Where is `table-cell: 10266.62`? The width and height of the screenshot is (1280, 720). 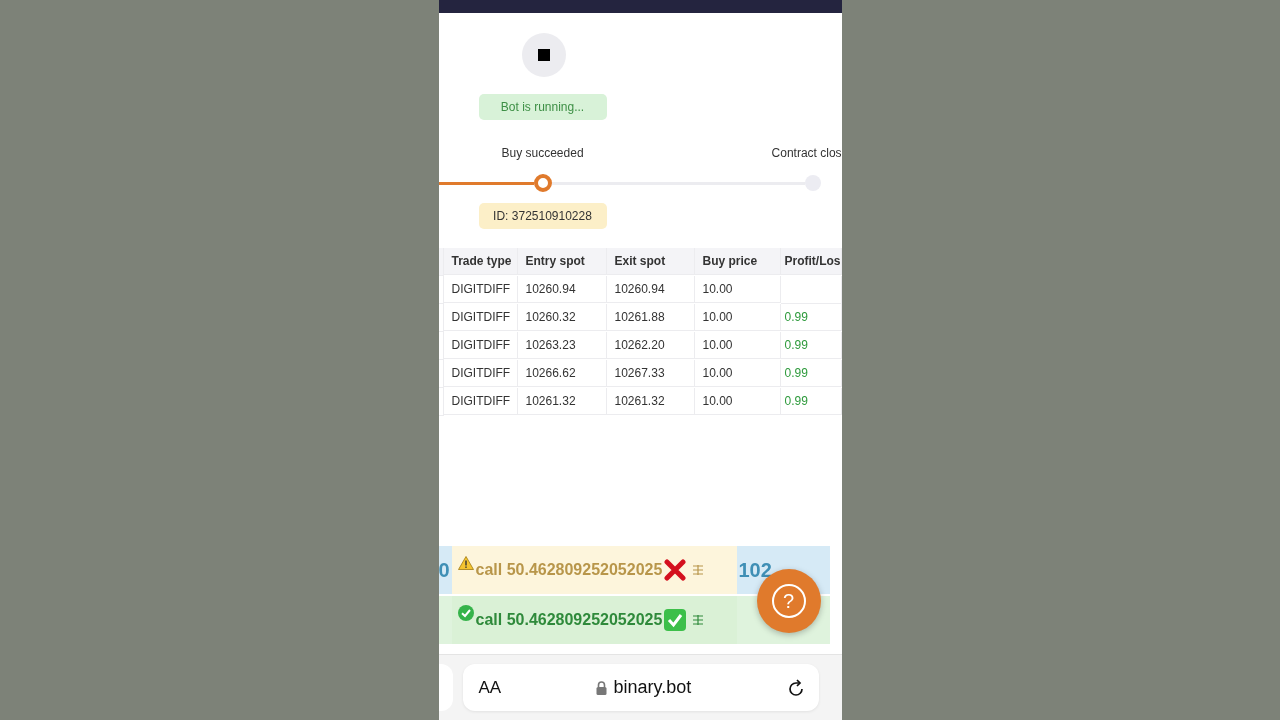 table-cell: 10266.62 is located at coordinates (562, 373).